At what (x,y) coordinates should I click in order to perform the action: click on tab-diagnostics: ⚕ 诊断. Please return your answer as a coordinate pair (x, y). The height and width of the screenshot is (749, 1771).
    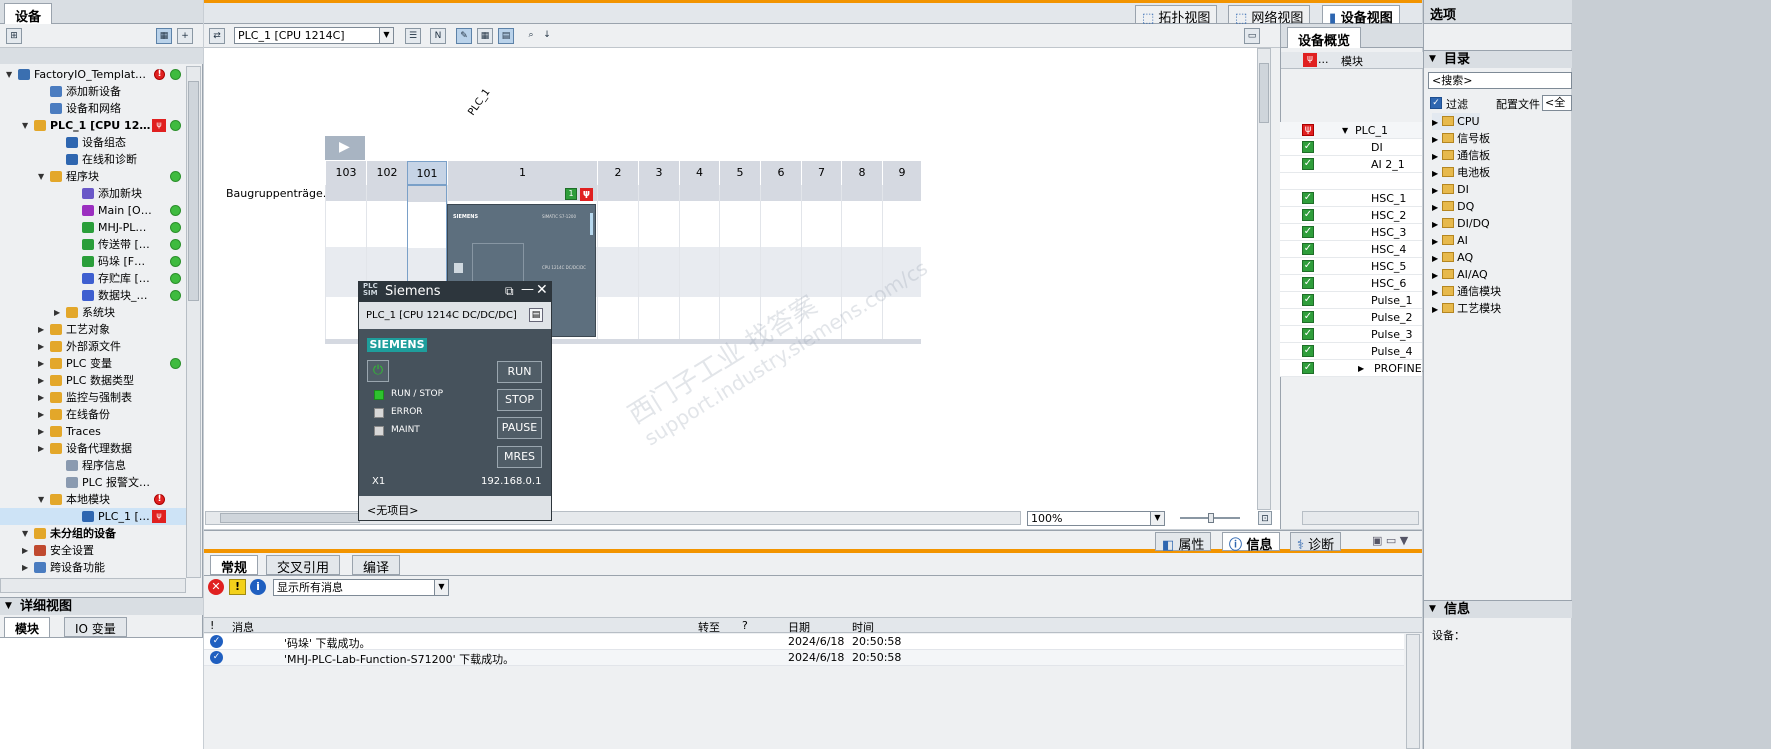
    Looking at the image, I should click on (1316, 542).